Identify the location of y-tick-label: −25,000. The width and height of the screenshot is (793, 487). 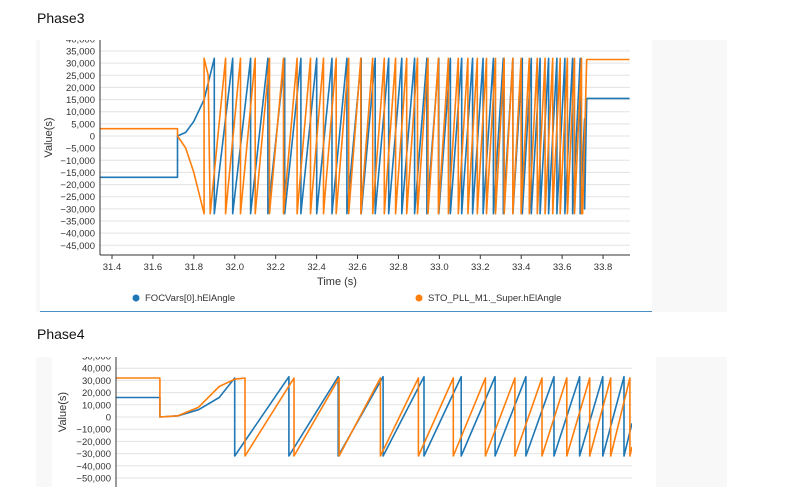
(77, 197).